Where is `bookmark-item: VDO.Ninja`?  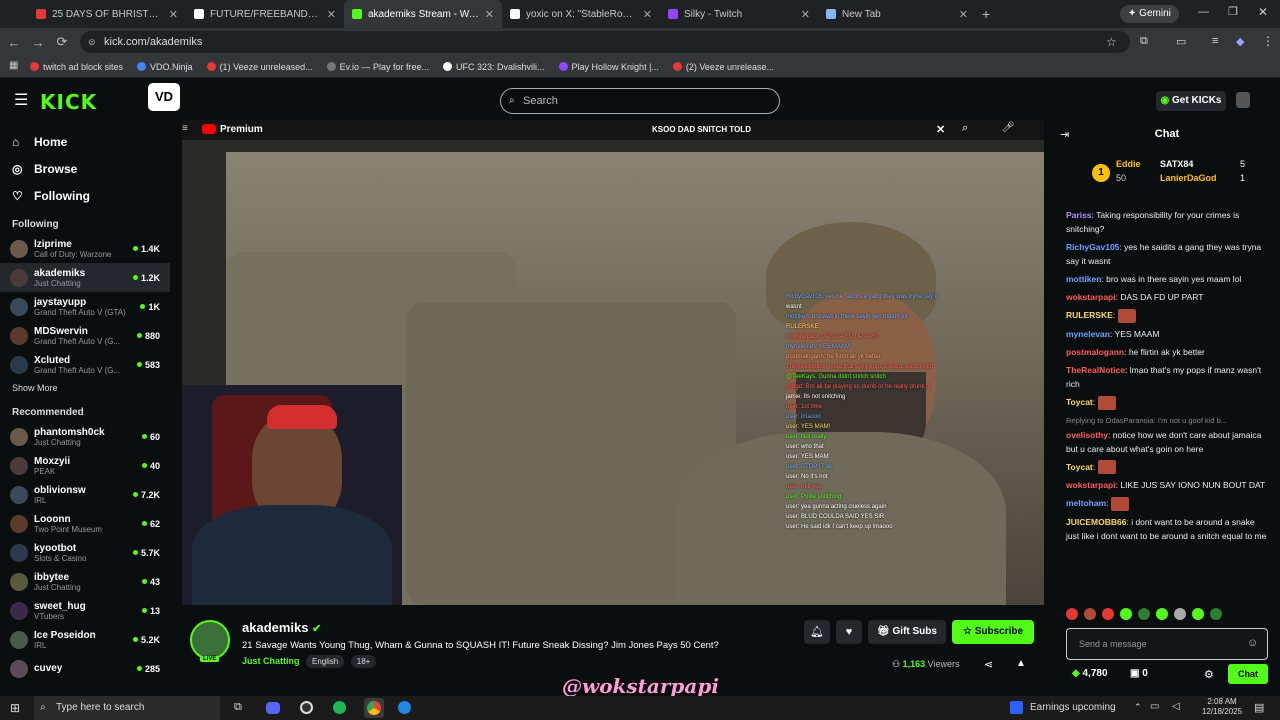
bookmark-item: VDO.Ninja is located at coordinates (165, 67).